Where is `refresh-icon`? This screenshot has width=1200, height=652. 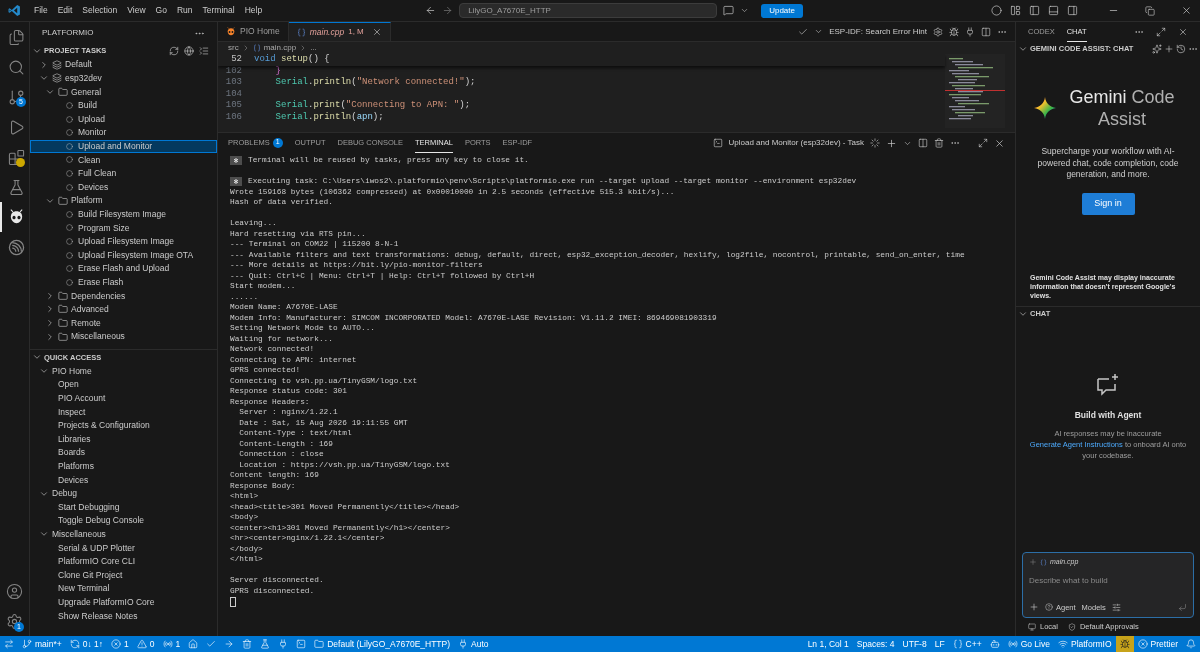 refresh-icon is located at coordinates (174, 51).